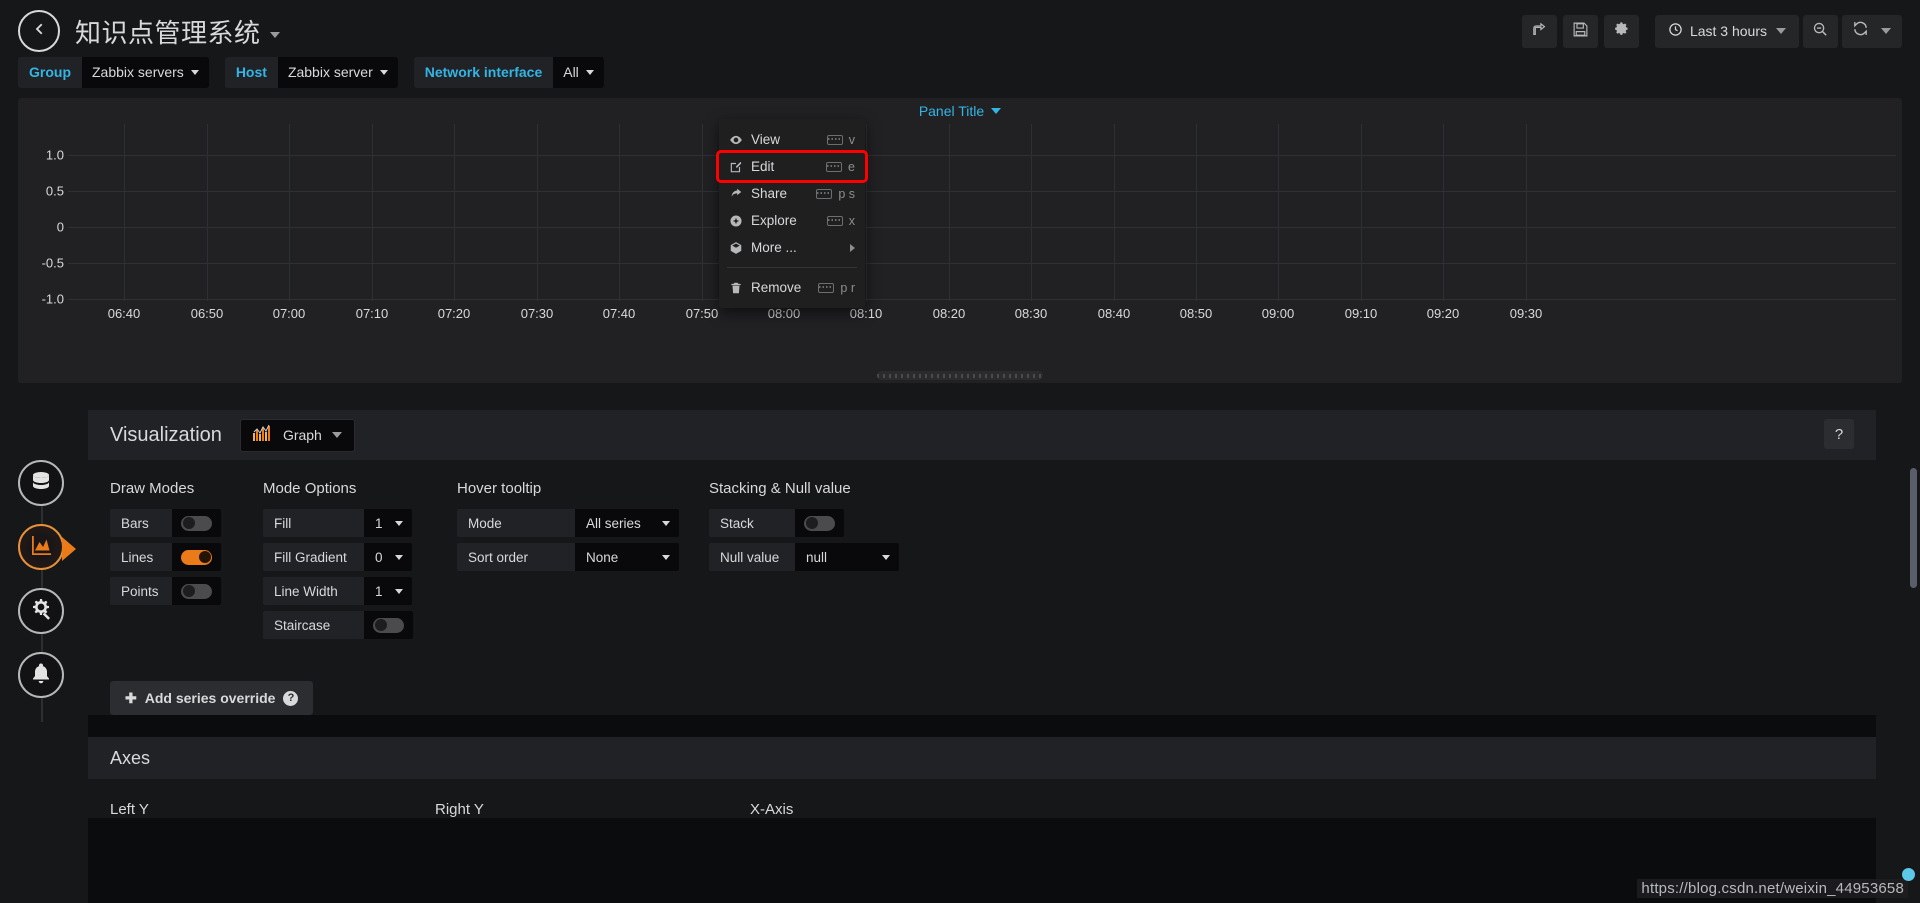  Describe the element at coordinates (297, 435) in the screenshot. I see `visualization-type-picker: Graph` at that location.